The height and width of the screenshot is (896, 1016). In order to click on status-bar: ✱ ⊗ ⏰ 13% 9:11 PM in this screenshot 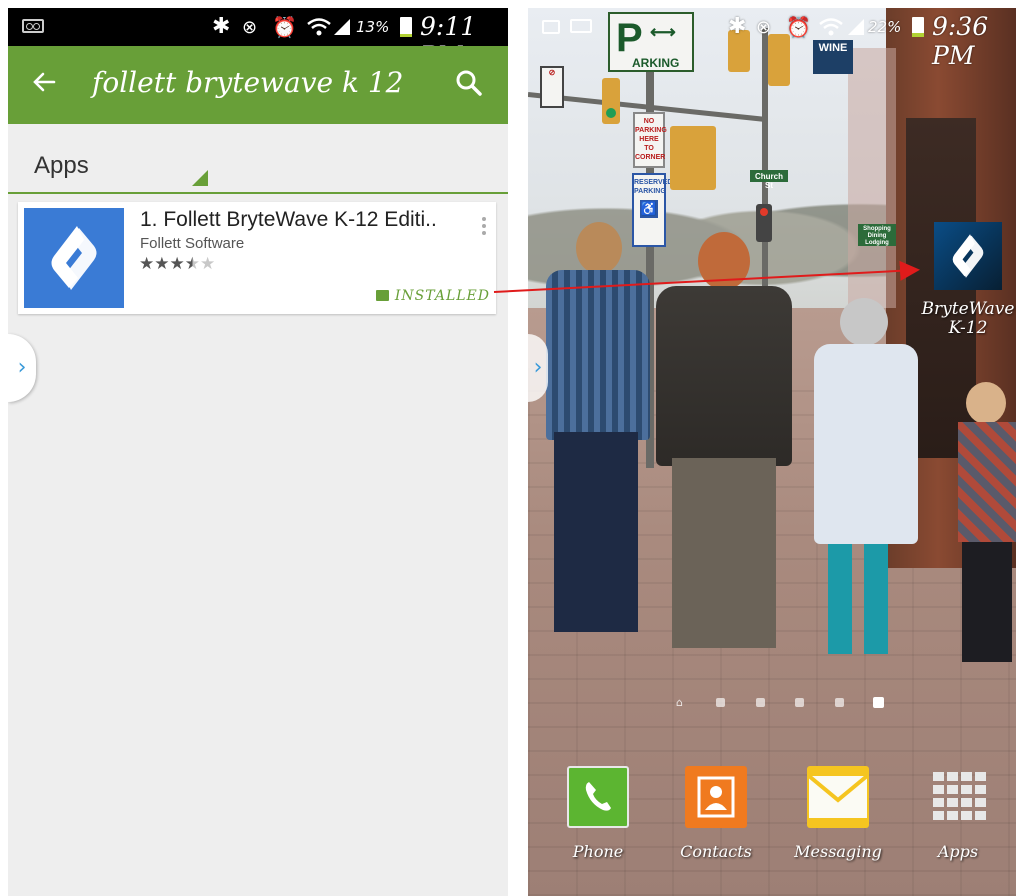, I will do `click(258, 39)`.